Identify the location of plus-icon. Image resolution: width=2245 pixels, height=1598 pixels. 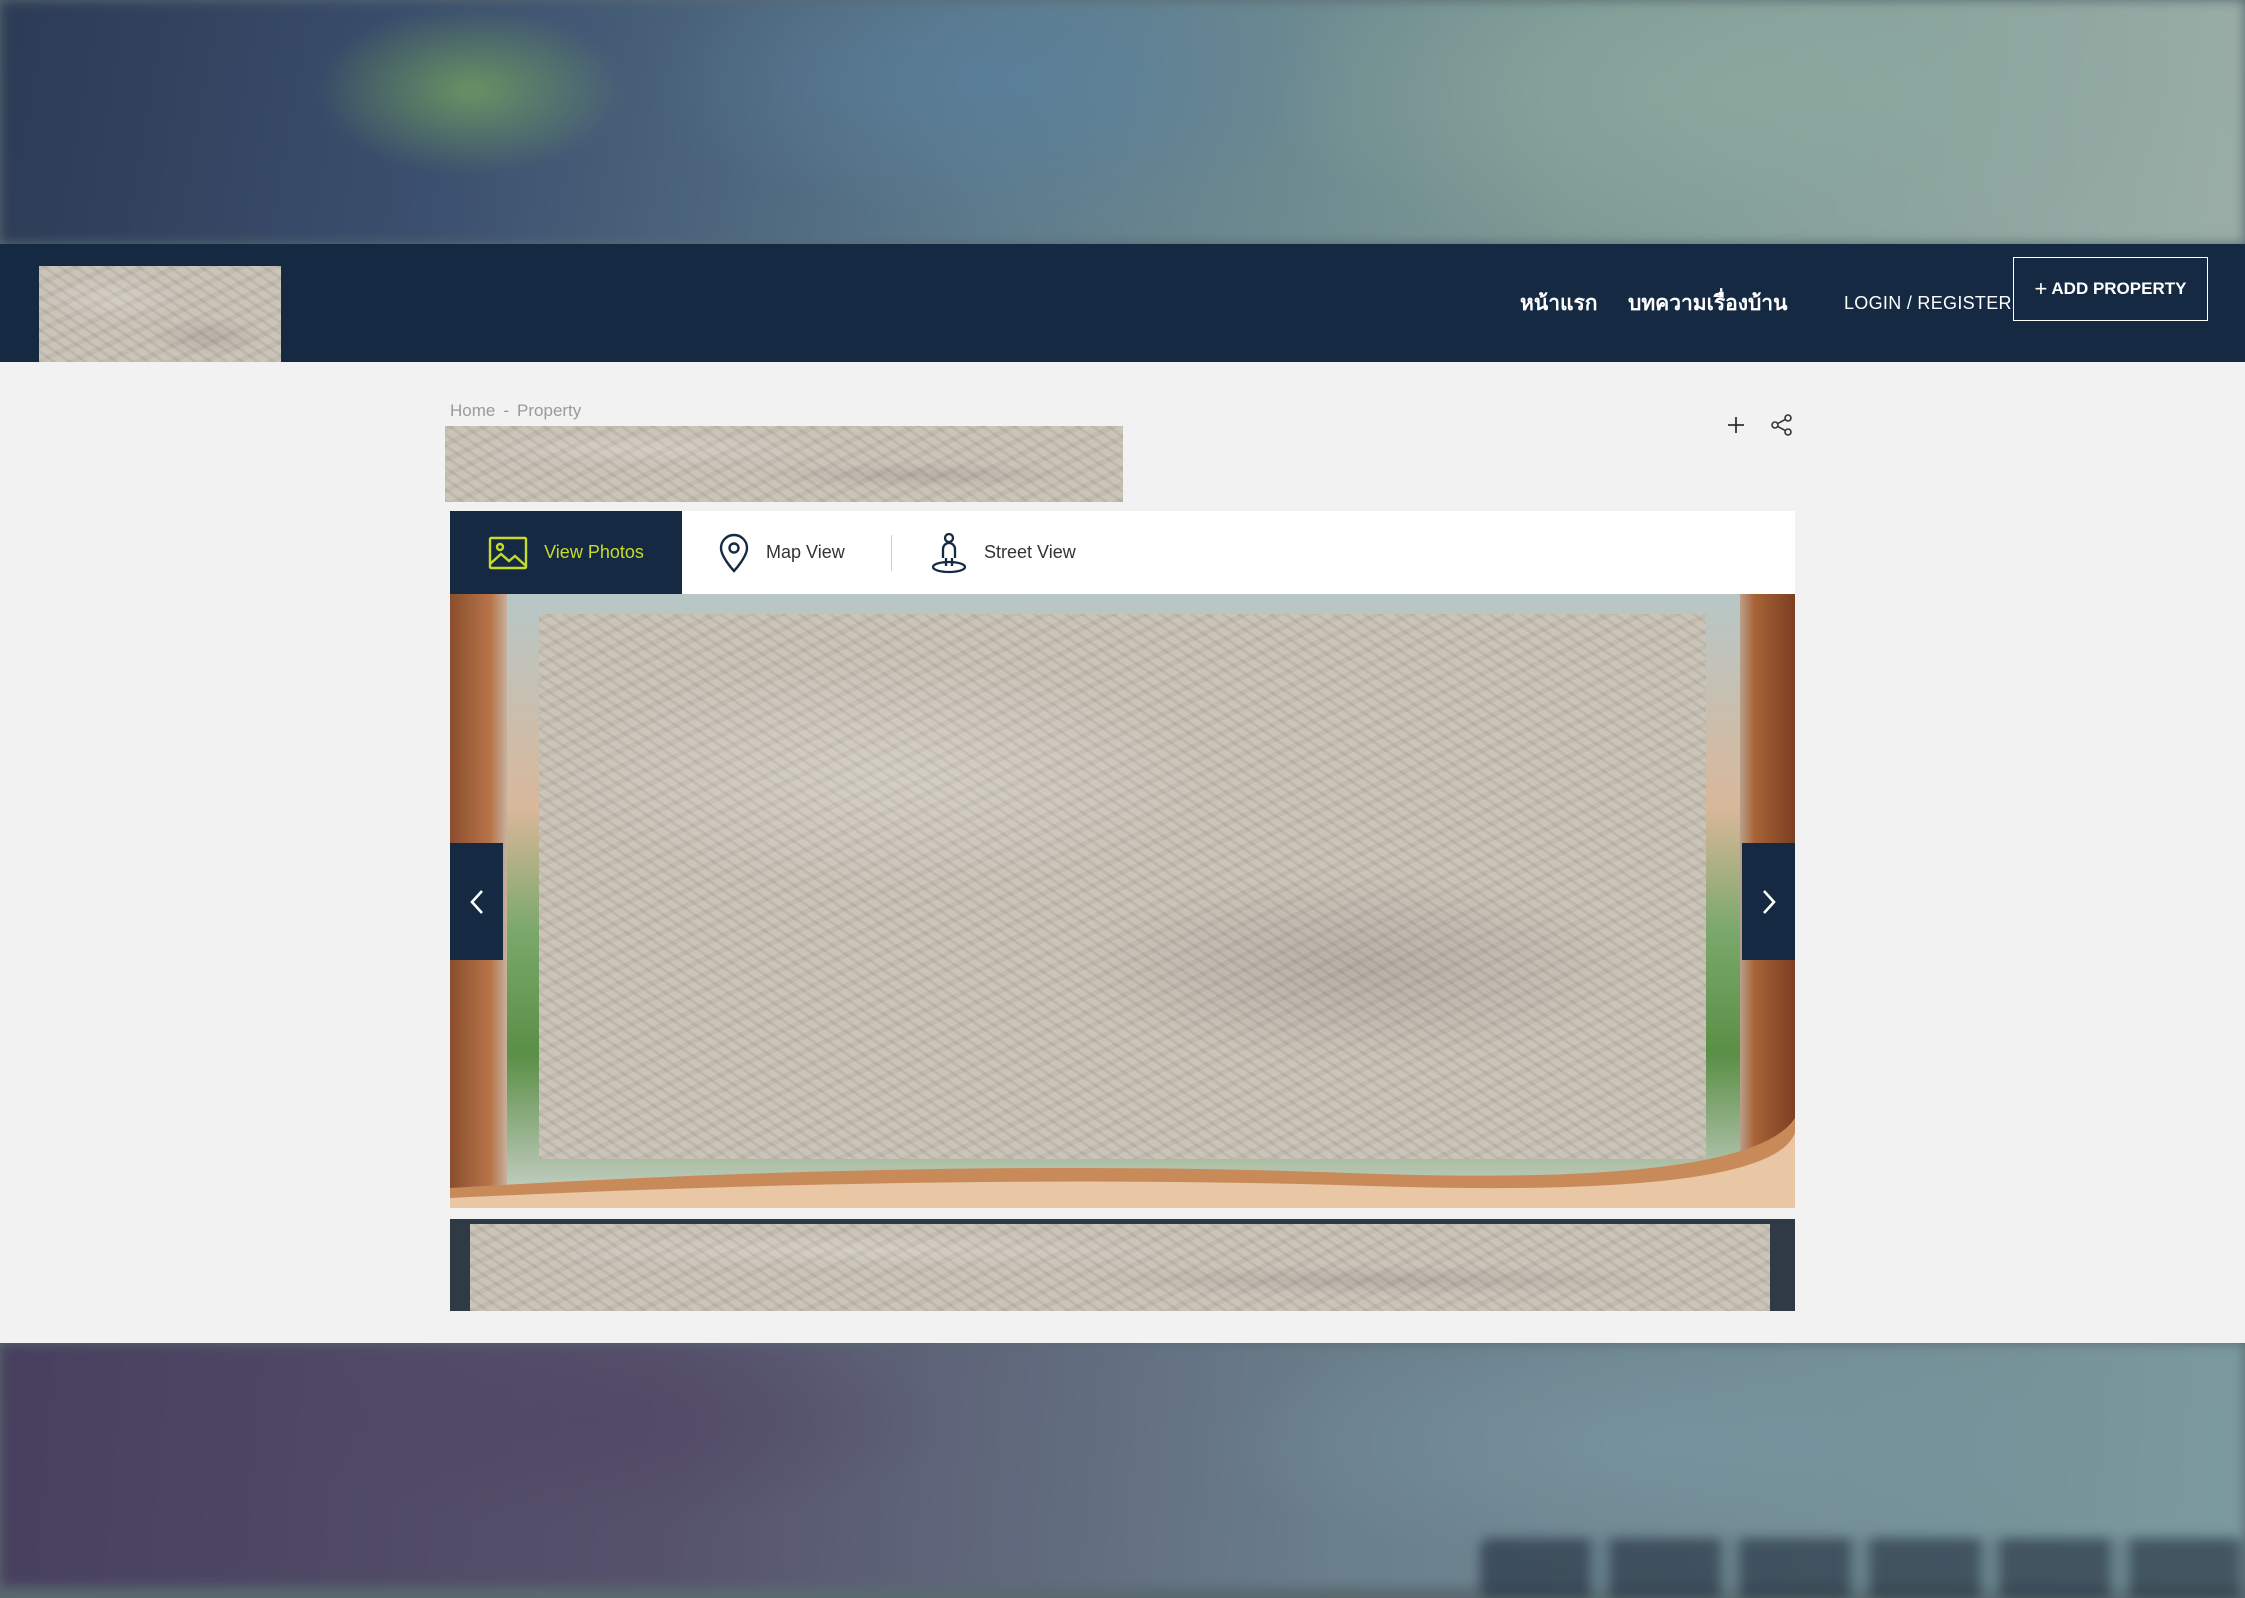
(1736, 425).